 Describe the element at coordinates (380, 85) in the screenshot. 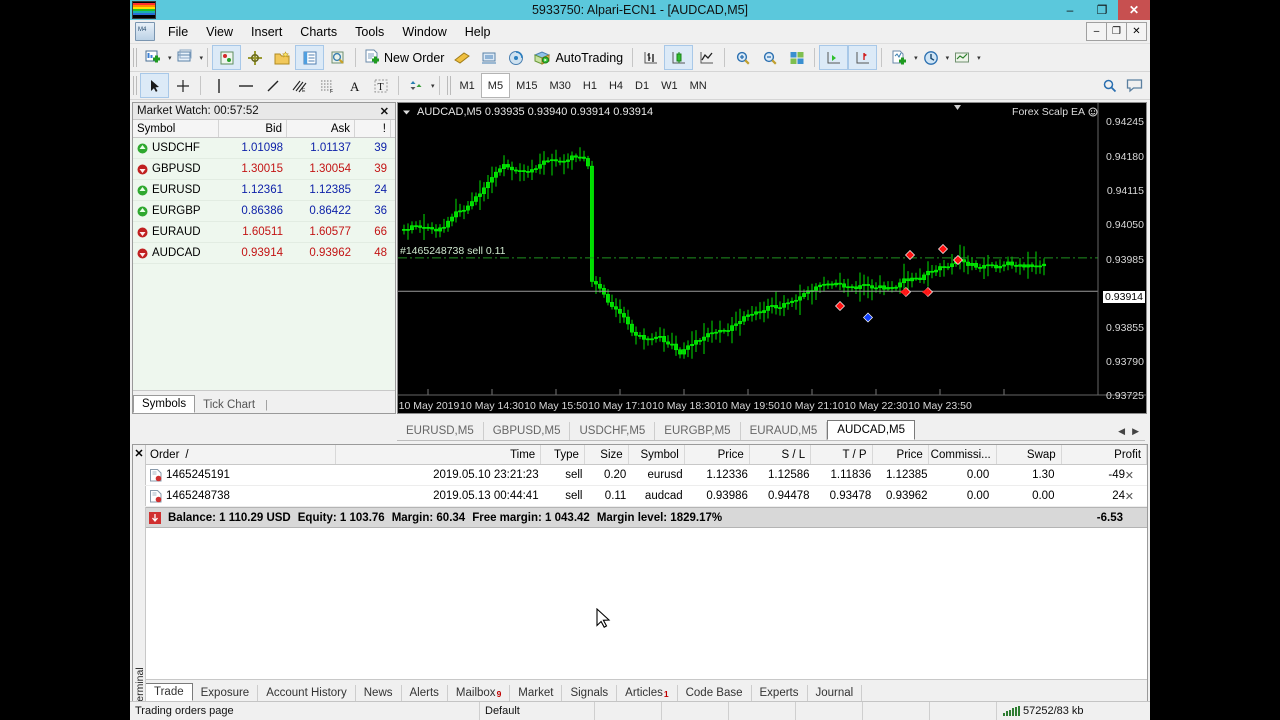

I see `text-icon: T` at that location.